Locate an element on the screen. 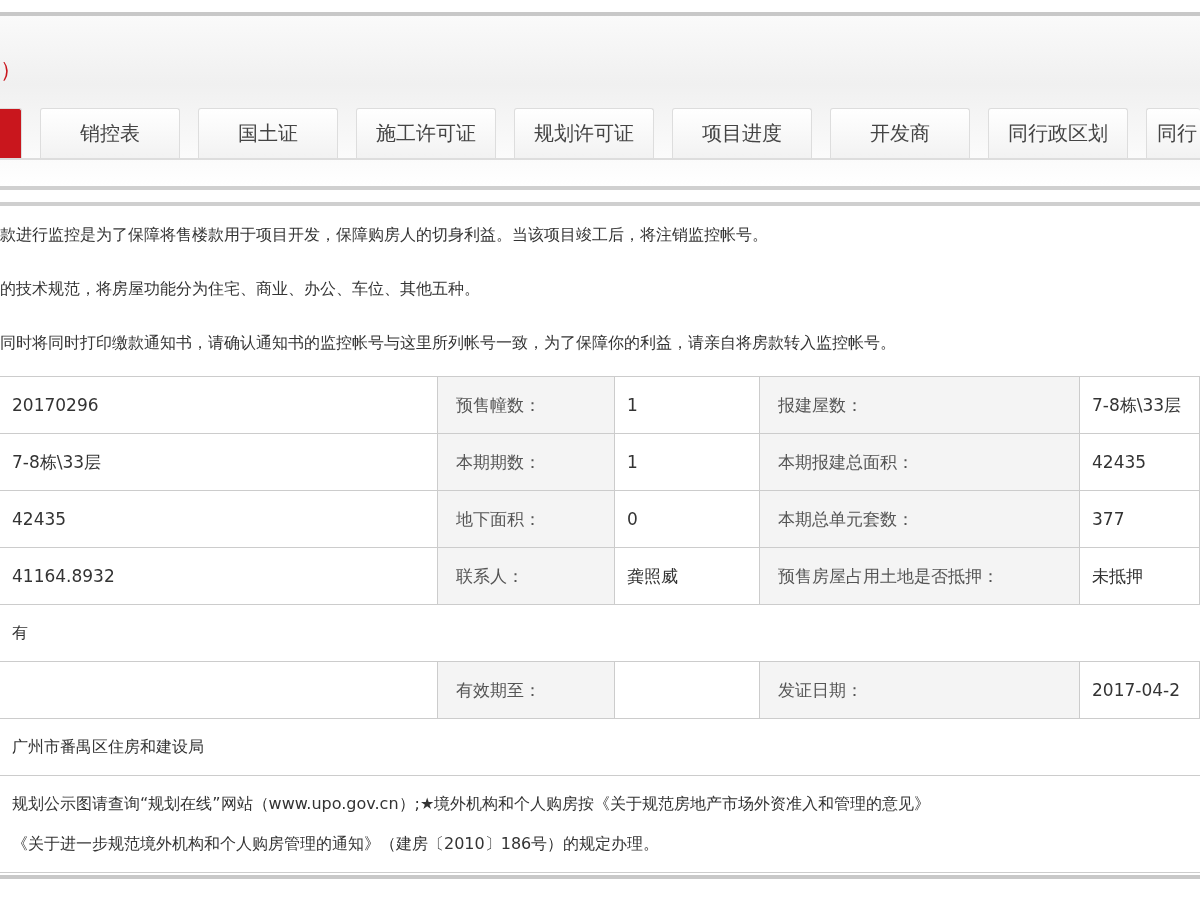 The image size is (1200, 900). tab: 项目进度 is located at coordinates (742, 133).